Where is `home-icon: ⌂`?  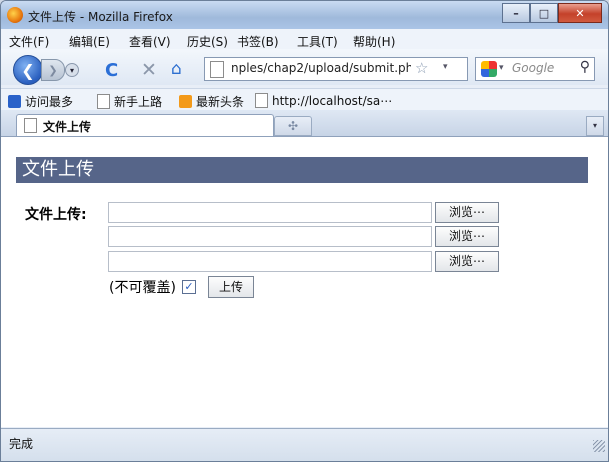
home-icon: ⌂ is located at coordinates (176, 69).